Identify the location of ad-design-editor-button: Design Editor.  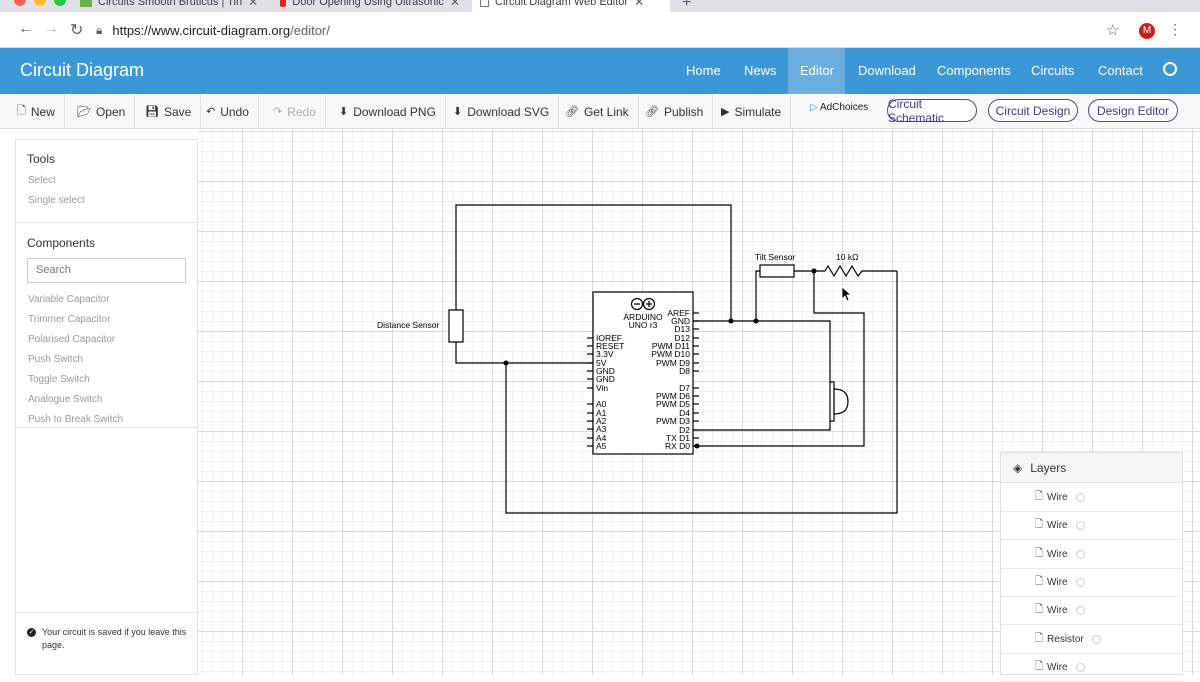
(1133, 110).